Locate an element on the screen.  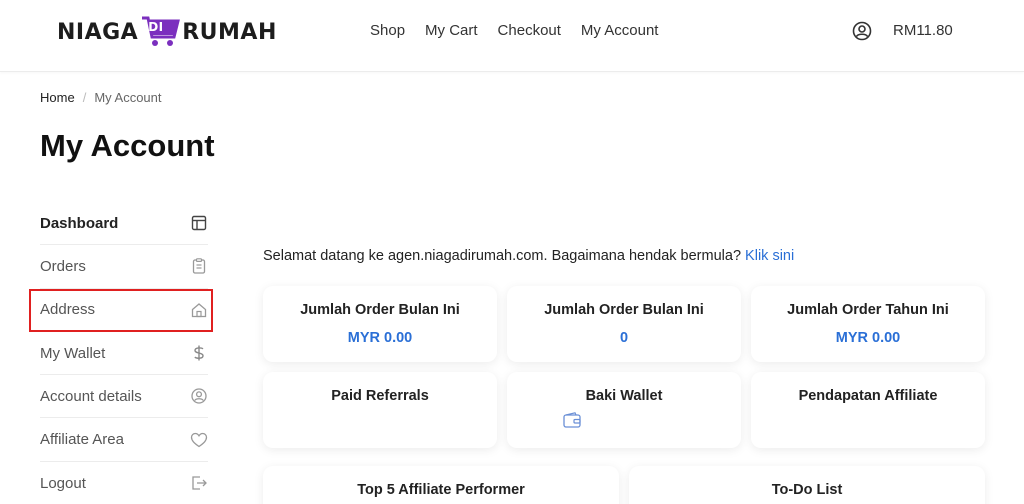
layout-icon is located at coordinates (199, 223).